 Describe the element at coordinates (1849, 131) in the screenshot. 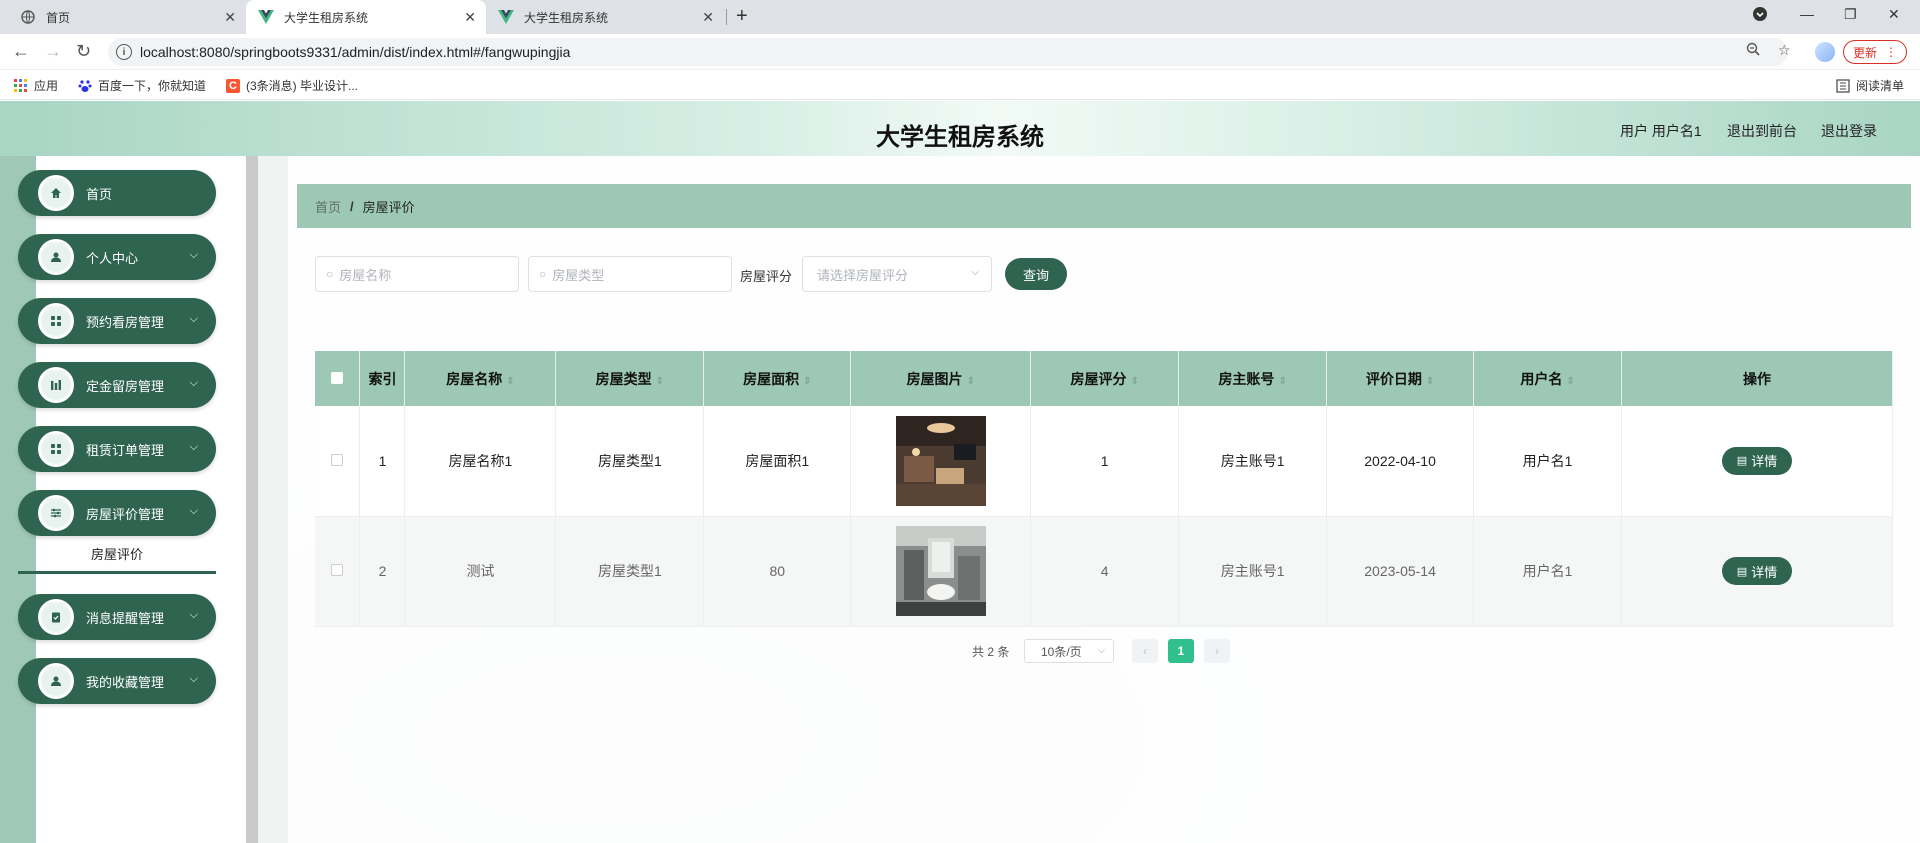

I see `logout-link: 退出登录` at that location.